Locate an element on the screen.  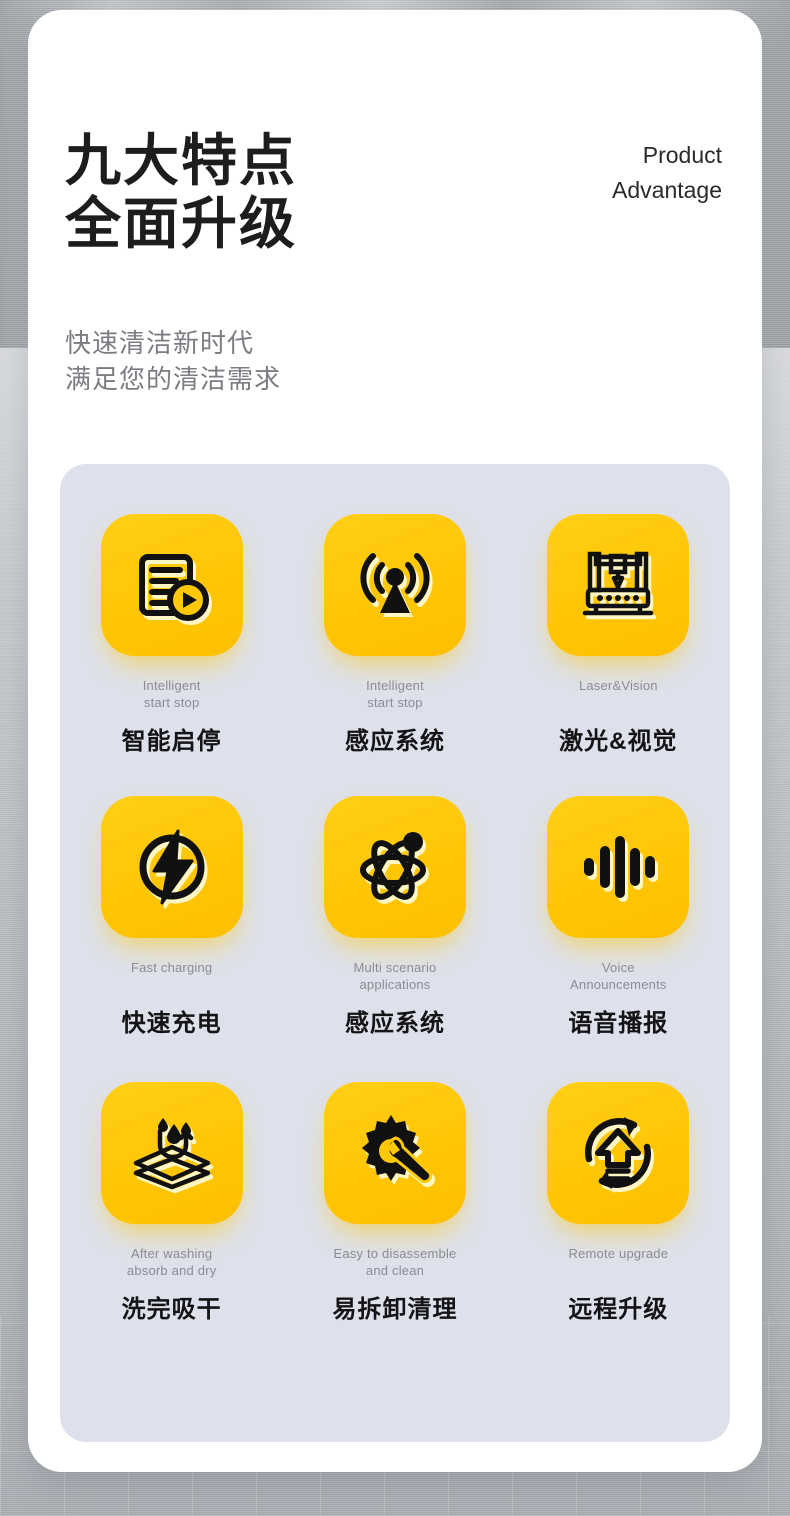
feature-item-fast-charging: Fast charging 快速充电 is located at coordinates (171, 917).